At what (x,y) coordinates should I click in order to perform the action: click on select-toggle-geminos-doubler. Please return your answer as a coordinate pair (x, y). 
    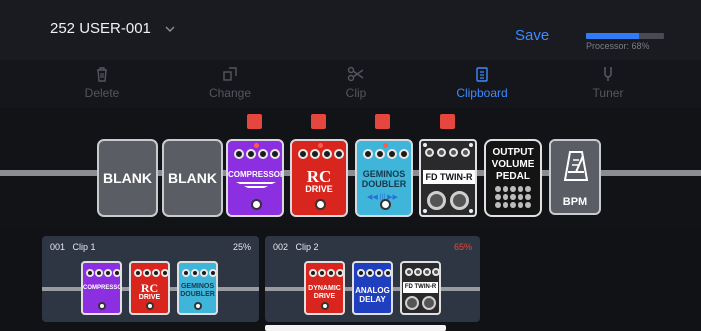
    Looking at the image, I should click on (382, 121).